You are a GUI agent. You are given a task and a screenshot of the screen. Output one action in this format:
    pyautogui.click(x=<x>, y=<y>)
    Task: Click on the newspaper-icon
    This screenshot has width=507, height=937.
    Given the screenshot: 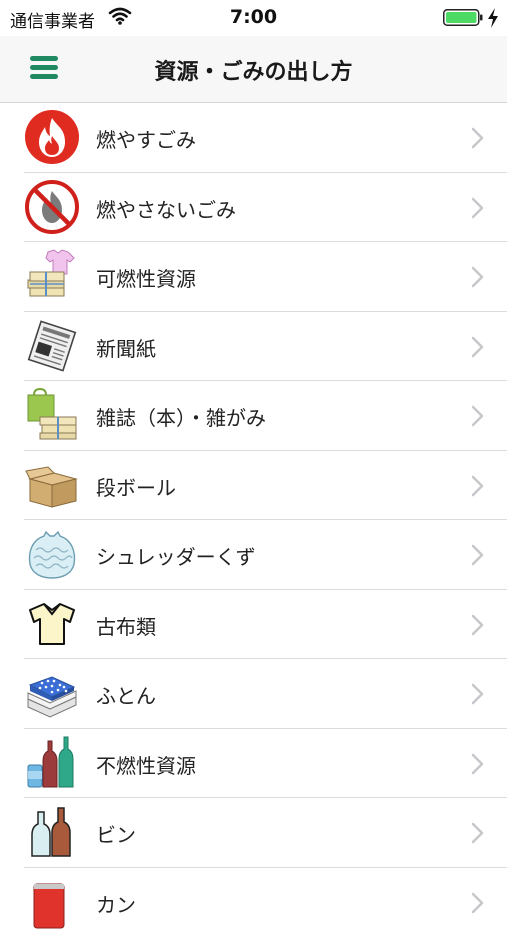 What is the action you would take?
    pyautogui.click(x=52, y=346)
    